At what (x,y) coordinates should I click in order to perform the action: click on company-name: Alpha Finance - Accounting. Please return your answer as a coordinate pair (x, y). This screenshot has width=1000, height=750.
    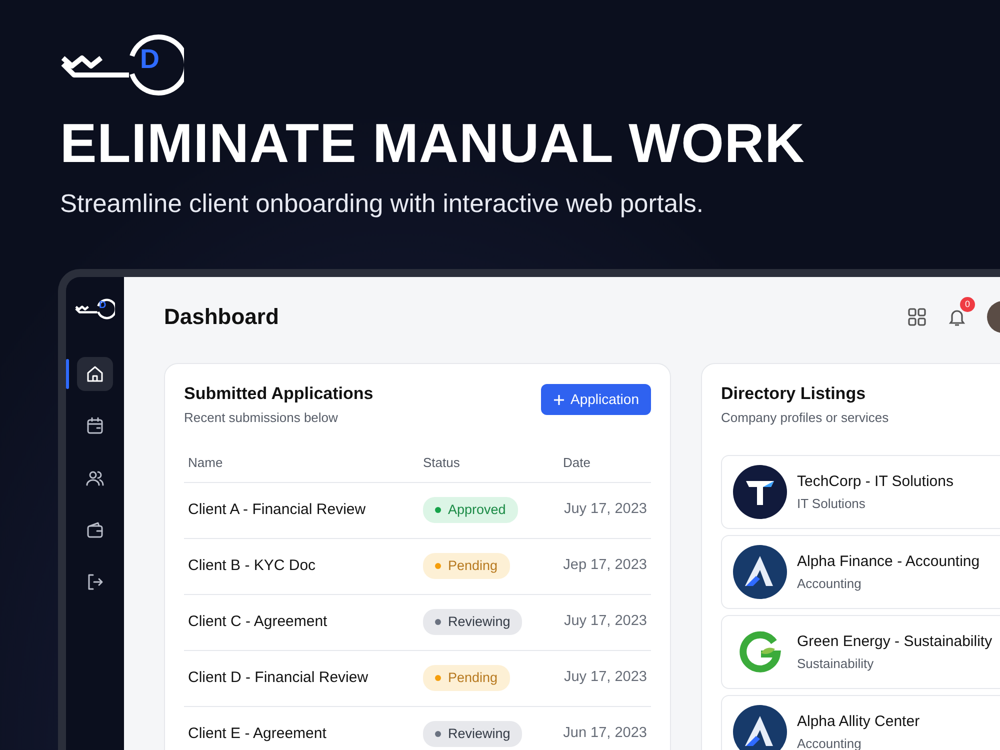
    Looking at the image, I should click on (888, 562).